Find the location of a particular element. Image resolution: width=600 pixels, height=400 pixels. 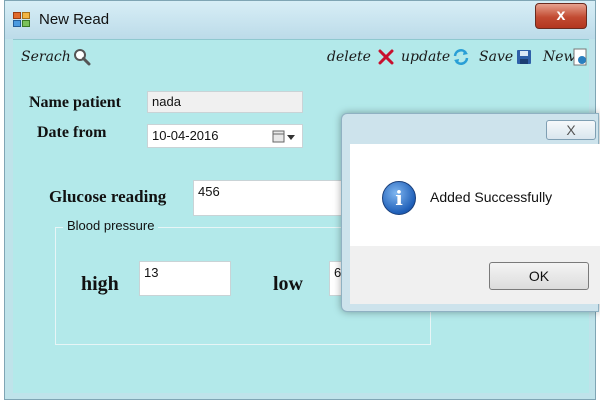

dialog-body: i Added Successfully is located at coordinates (475, 195).